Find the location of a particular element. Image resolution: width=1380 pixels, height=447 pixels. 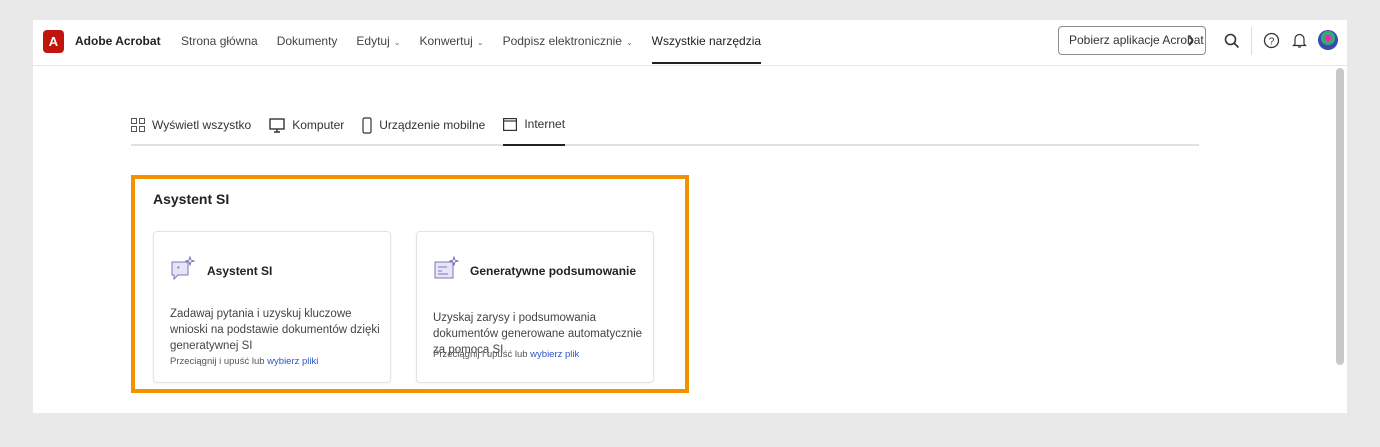

drop-hint: Przeciągnij i upuść lub wybierz pliki is located at coordinates (244, 361).